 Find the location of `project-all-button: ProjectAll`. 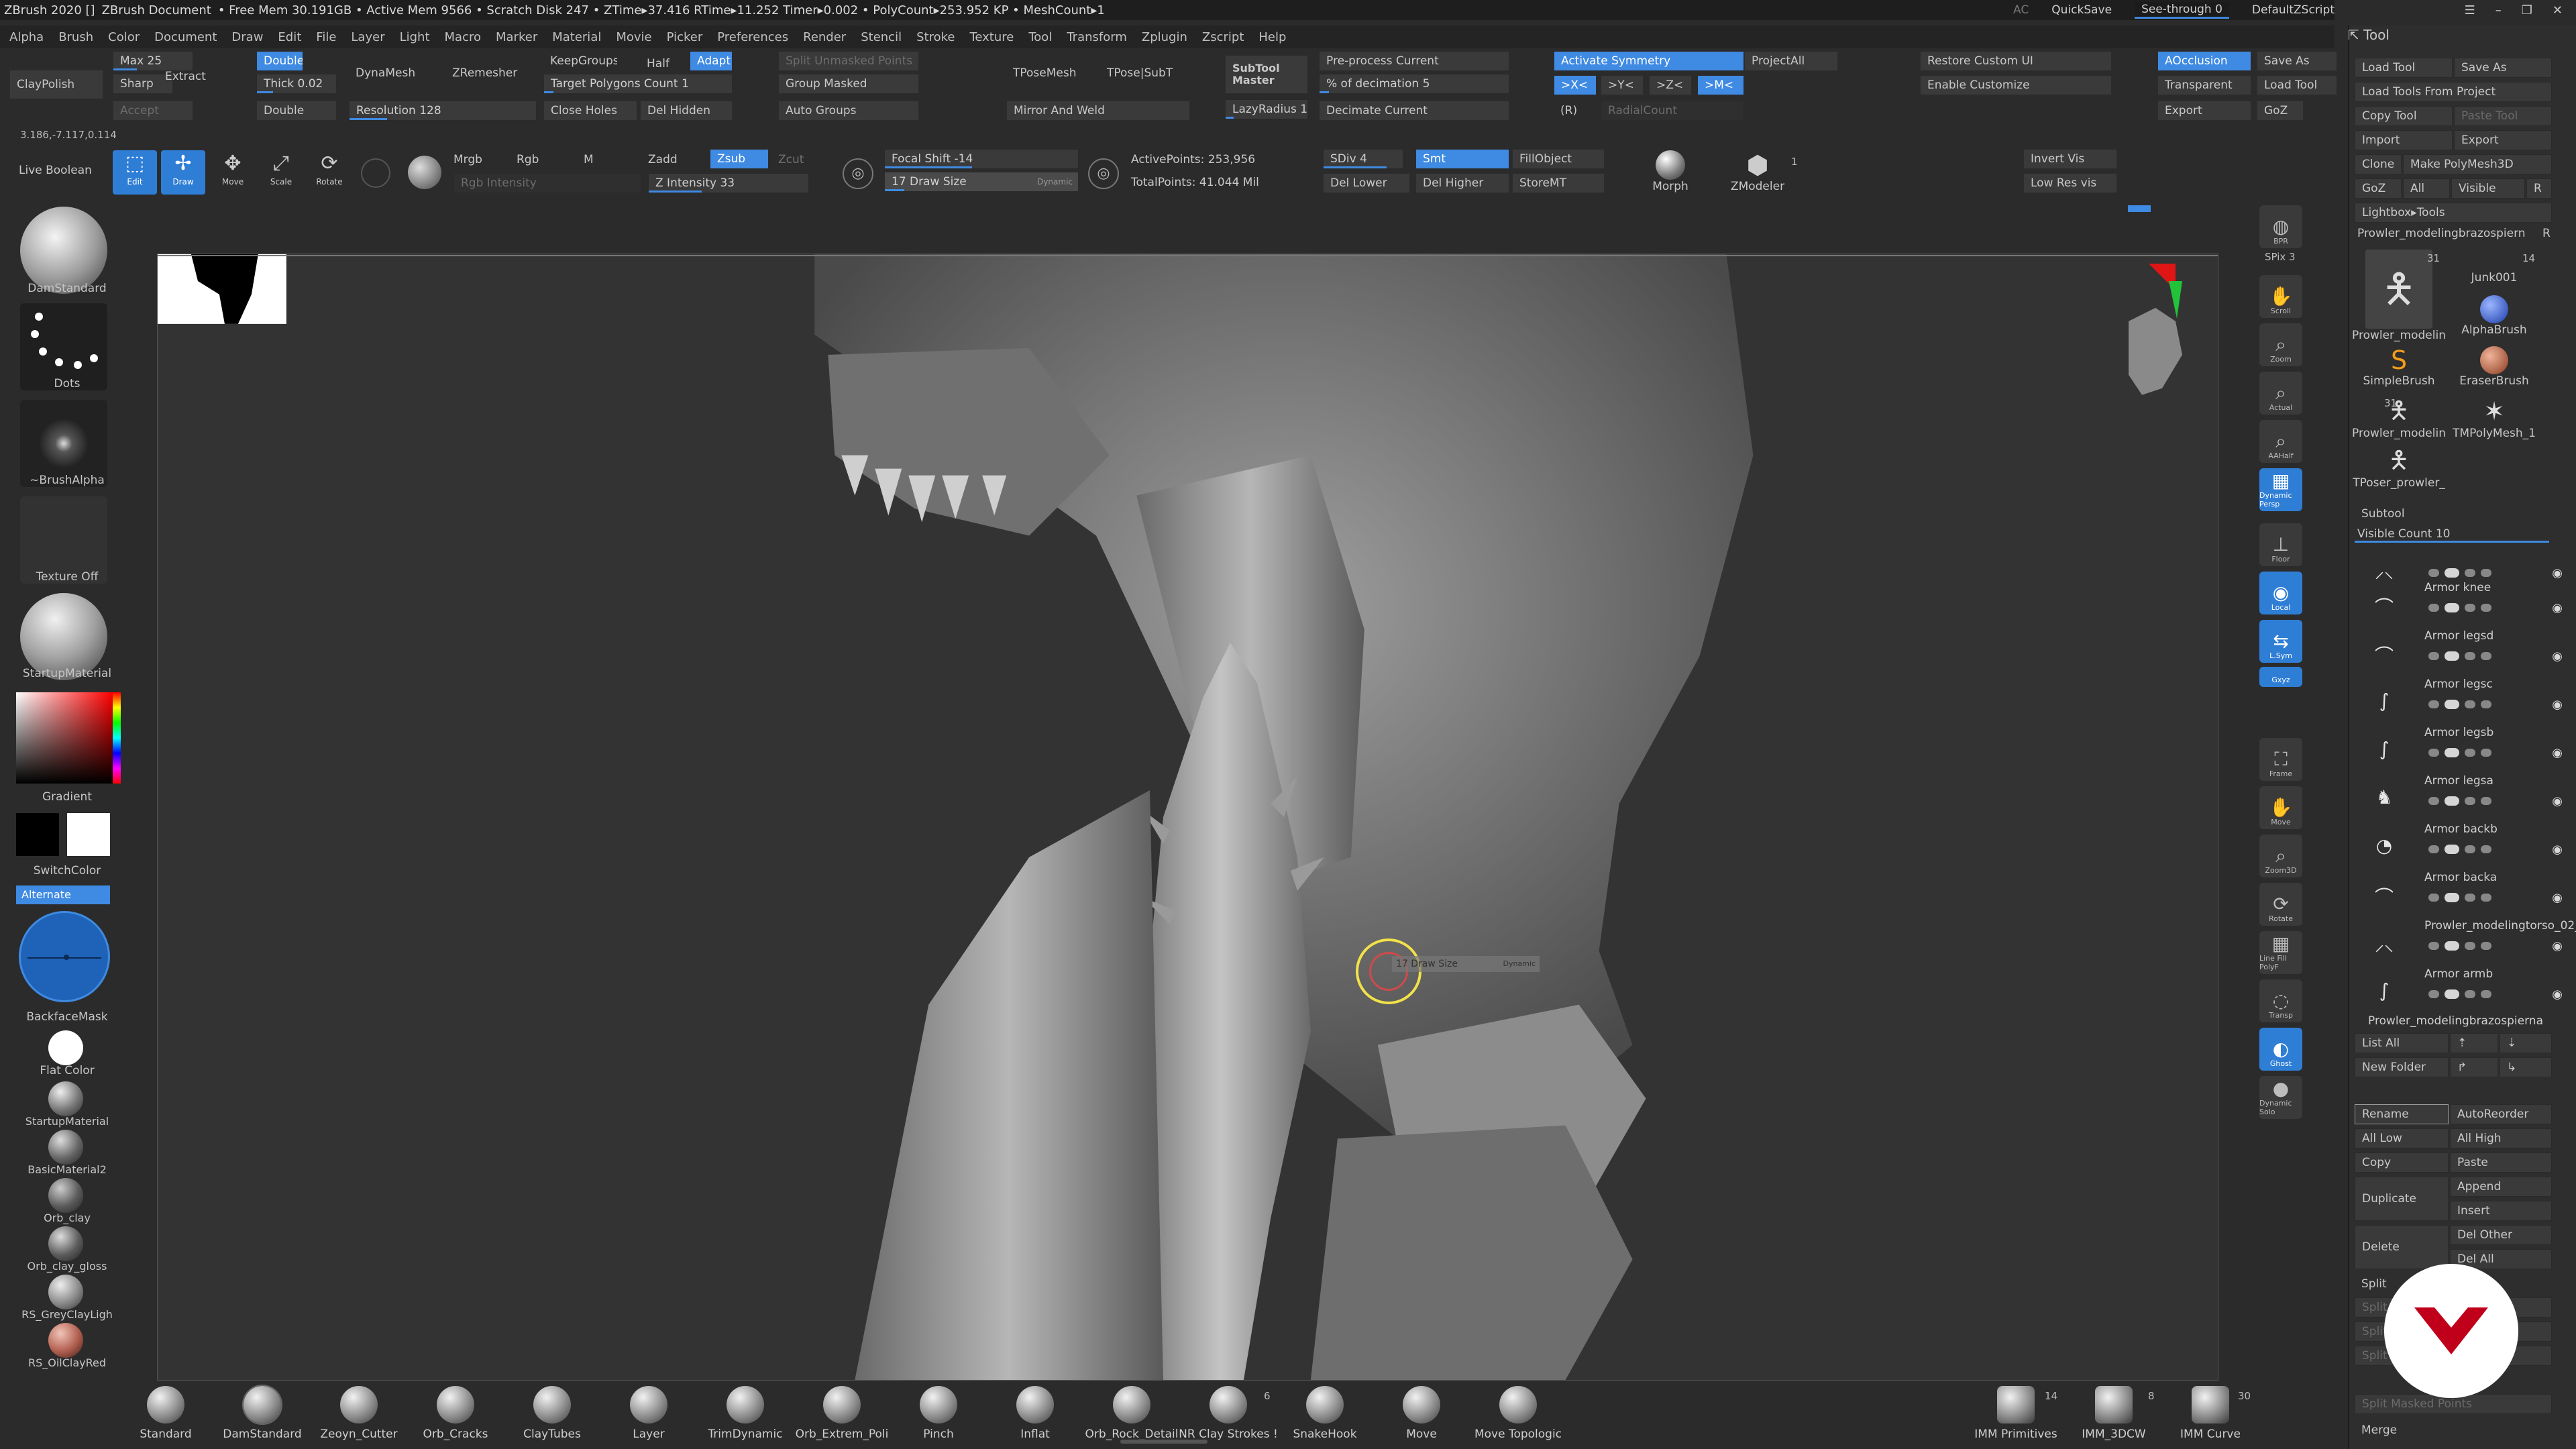

project-all-button: ProjectAll is located at coordinates (1791, 61).